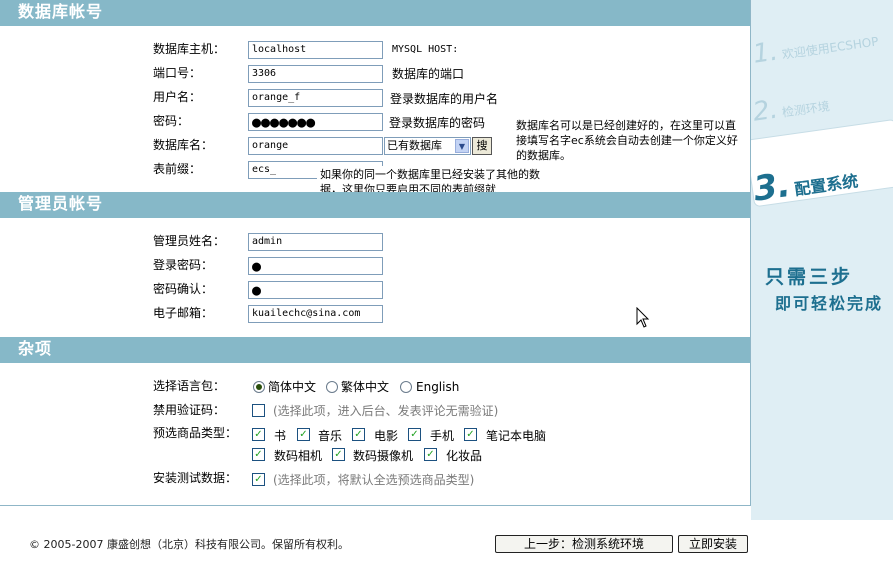 The height and width of the screenshot is (563, 893). What do you see at coordinates (183, 289) in the screenshot?
I see `admin-confirm-label: 密码确认：` at bounding box center [183, 289].